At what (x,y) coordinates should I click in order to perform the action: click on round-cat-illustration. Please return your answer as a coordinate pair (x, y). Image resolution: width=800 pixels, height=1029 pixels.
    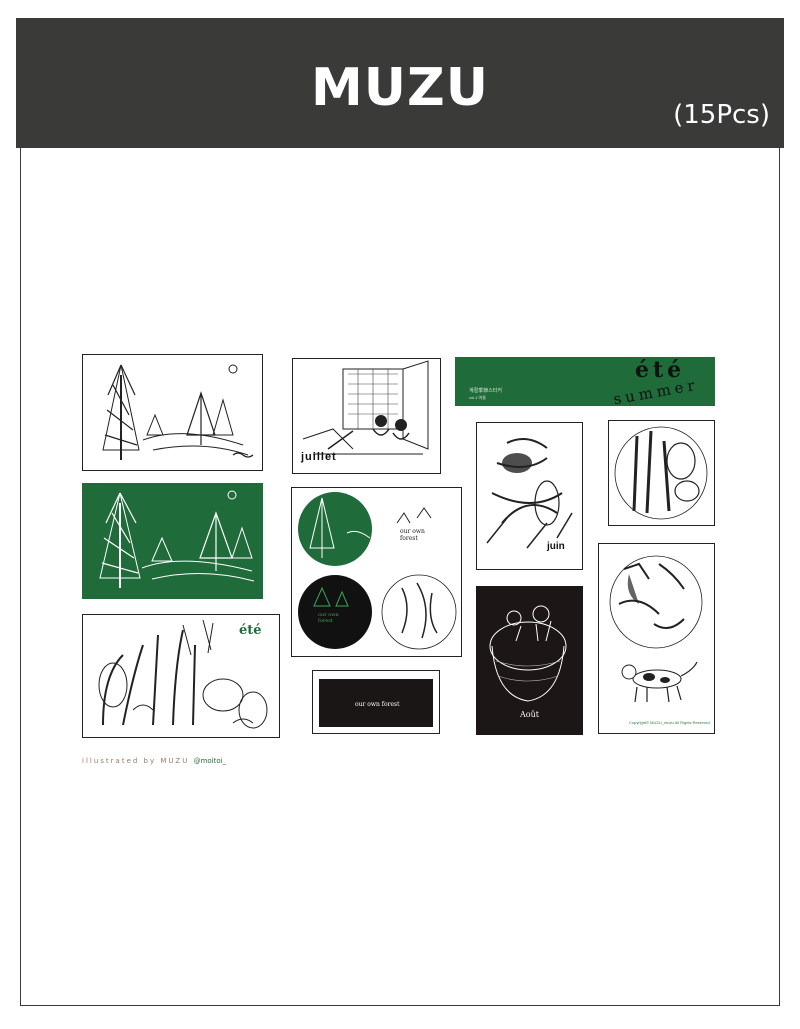
    Looking at the image, I should click on (656, 629).